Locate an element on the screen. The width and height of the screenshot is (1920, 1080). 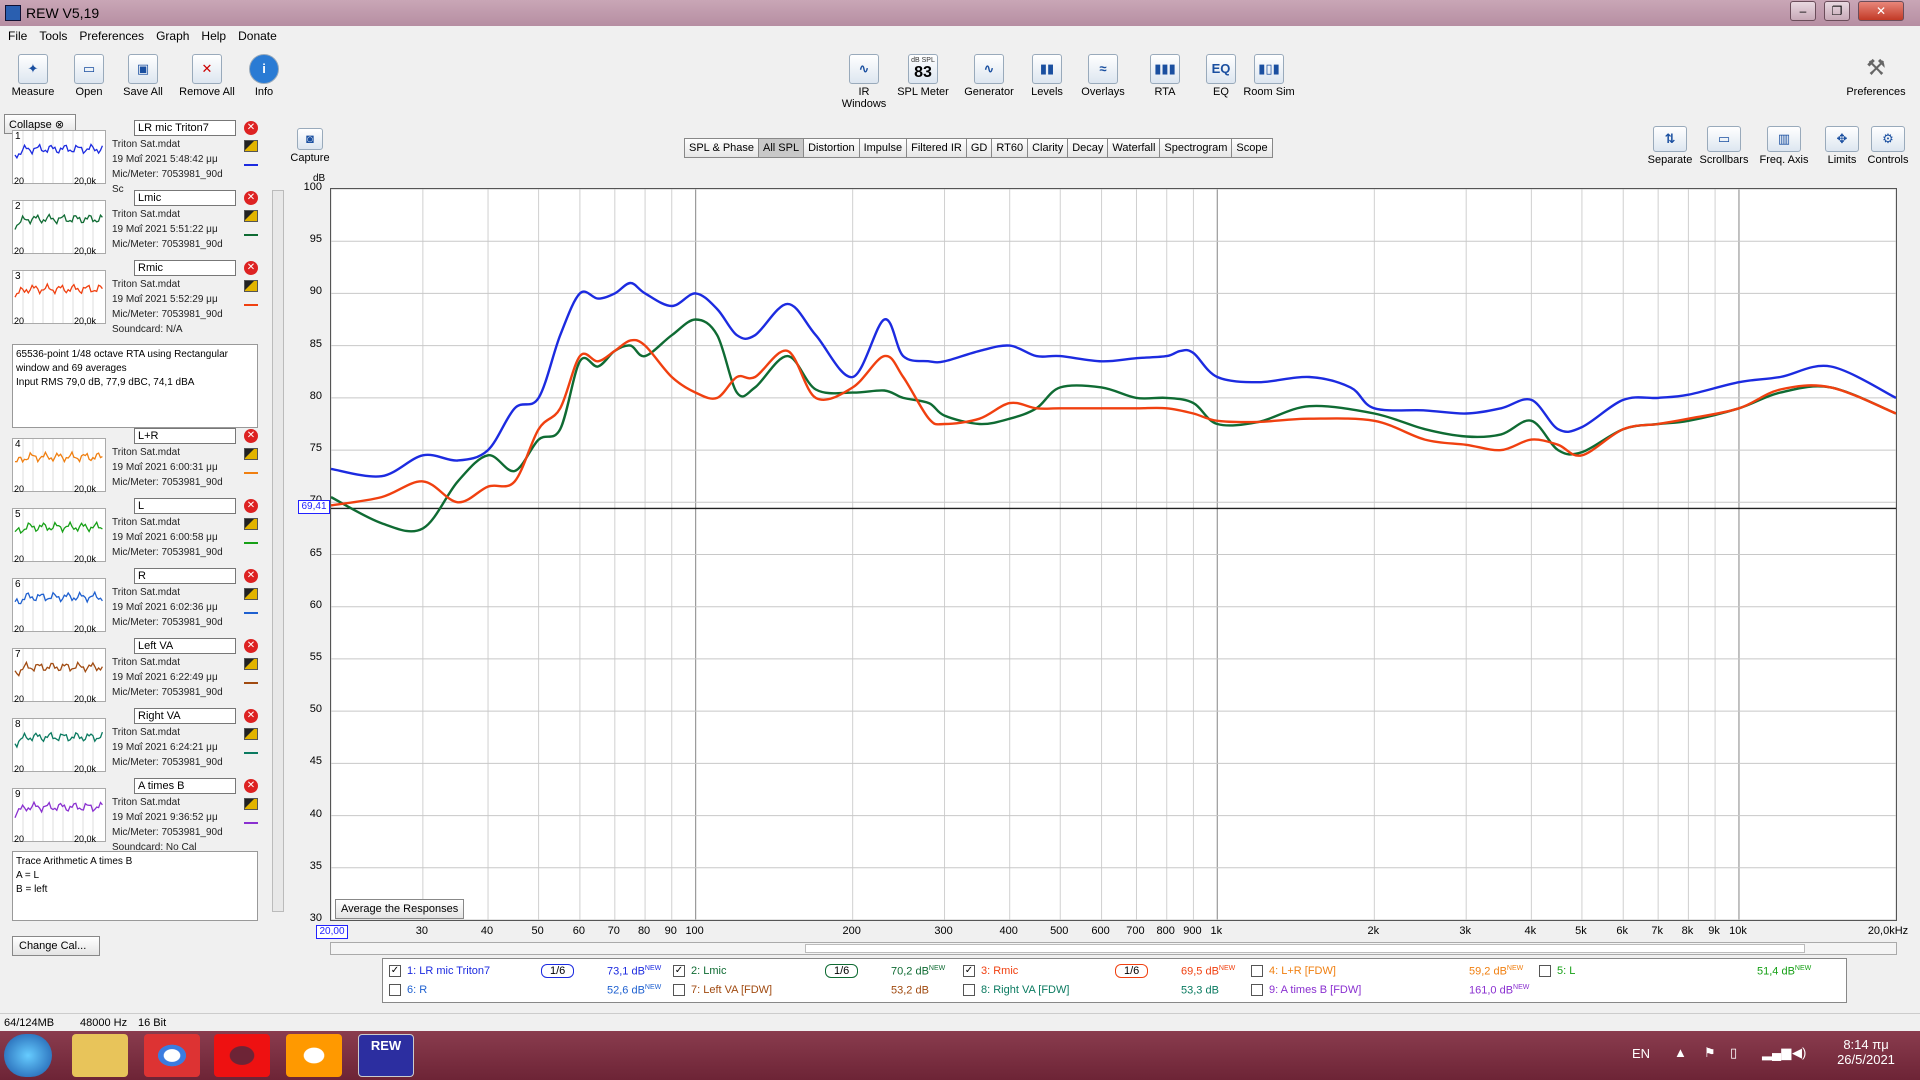
legend-trace-label: 2: Lmic is located at coordinates (708, 971).